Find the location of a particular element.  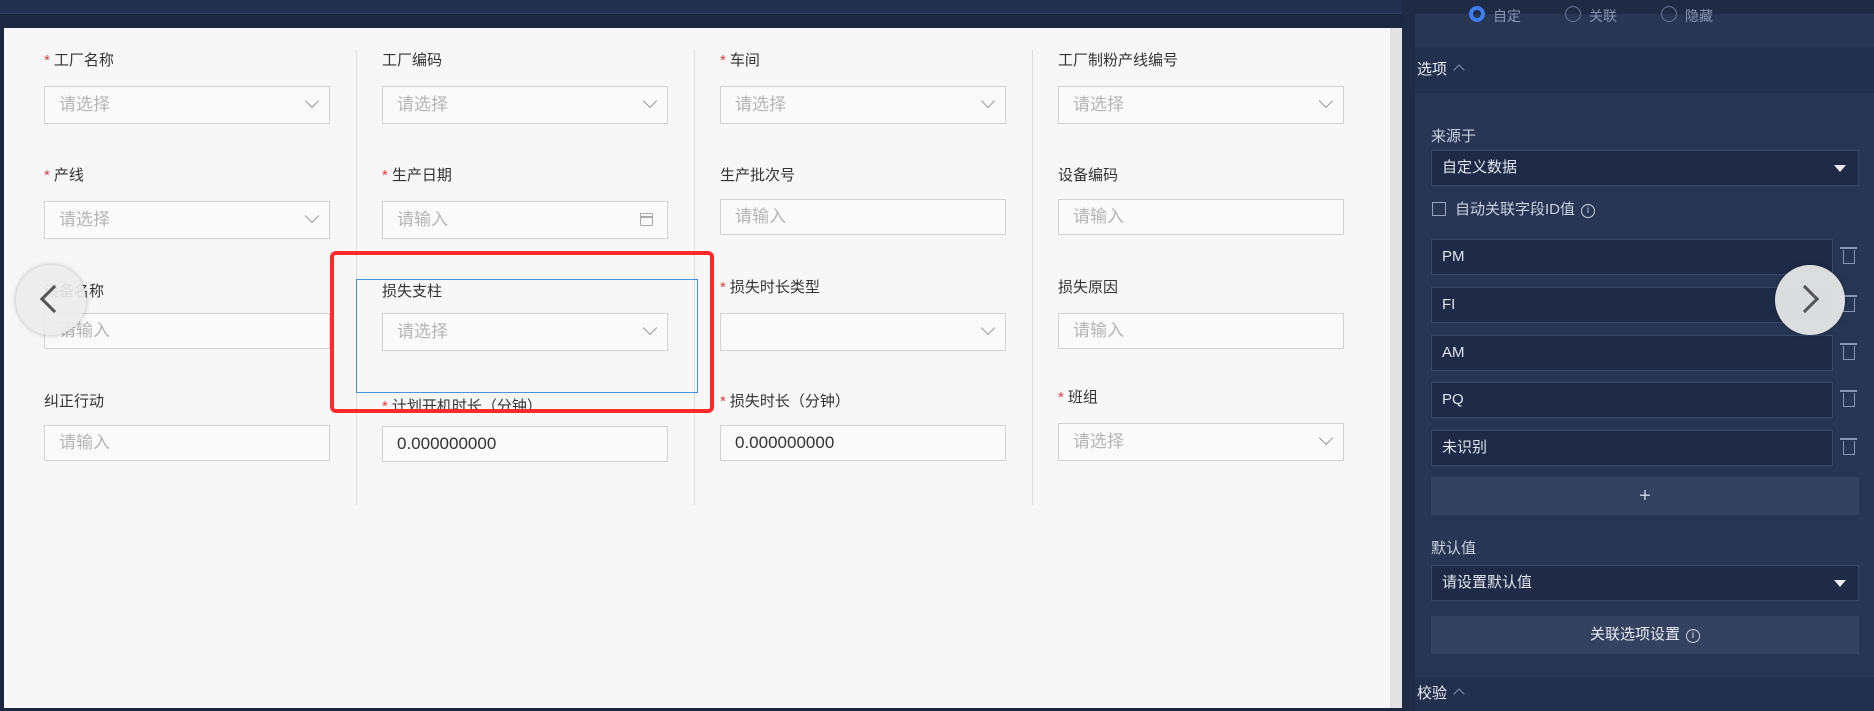

production-line-select: 请选择 is located at coordinates (187, 220).